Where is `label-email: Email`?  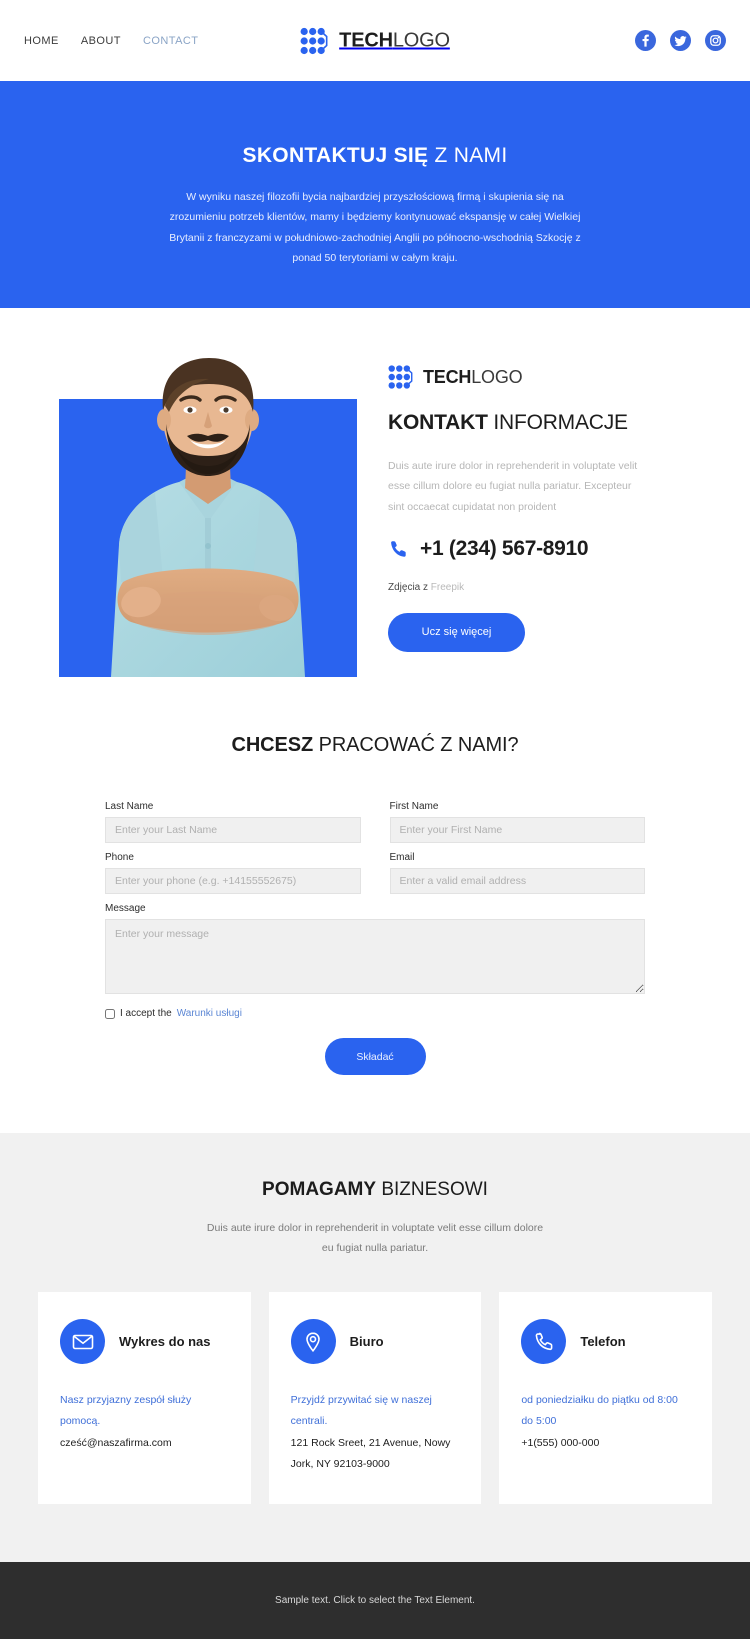
label-email: Email is located at coordinates (402, 858).